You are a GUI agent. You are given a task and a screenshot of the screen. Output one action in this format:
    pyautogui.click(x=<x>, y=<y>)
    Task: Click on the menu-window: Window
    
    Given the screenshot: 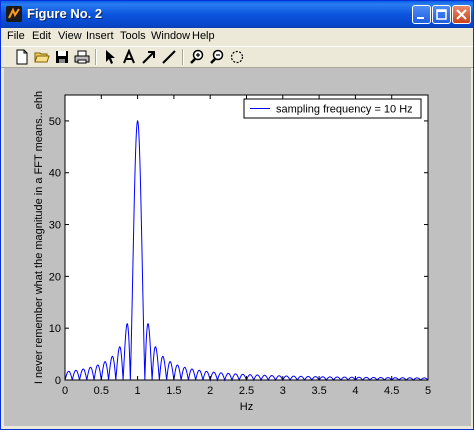 What is the action you would take?
    pyautogui.click(x=170, y=36)
    